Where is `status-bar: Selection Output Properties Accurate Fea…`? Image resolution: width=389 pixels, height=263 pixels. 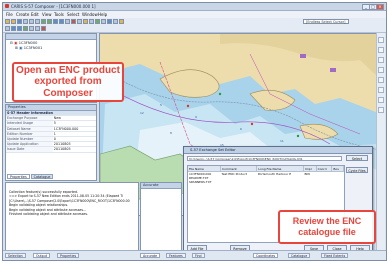 status-bar: Selection Output Properties Accurate Fea… is located at coordinates (194, 255).